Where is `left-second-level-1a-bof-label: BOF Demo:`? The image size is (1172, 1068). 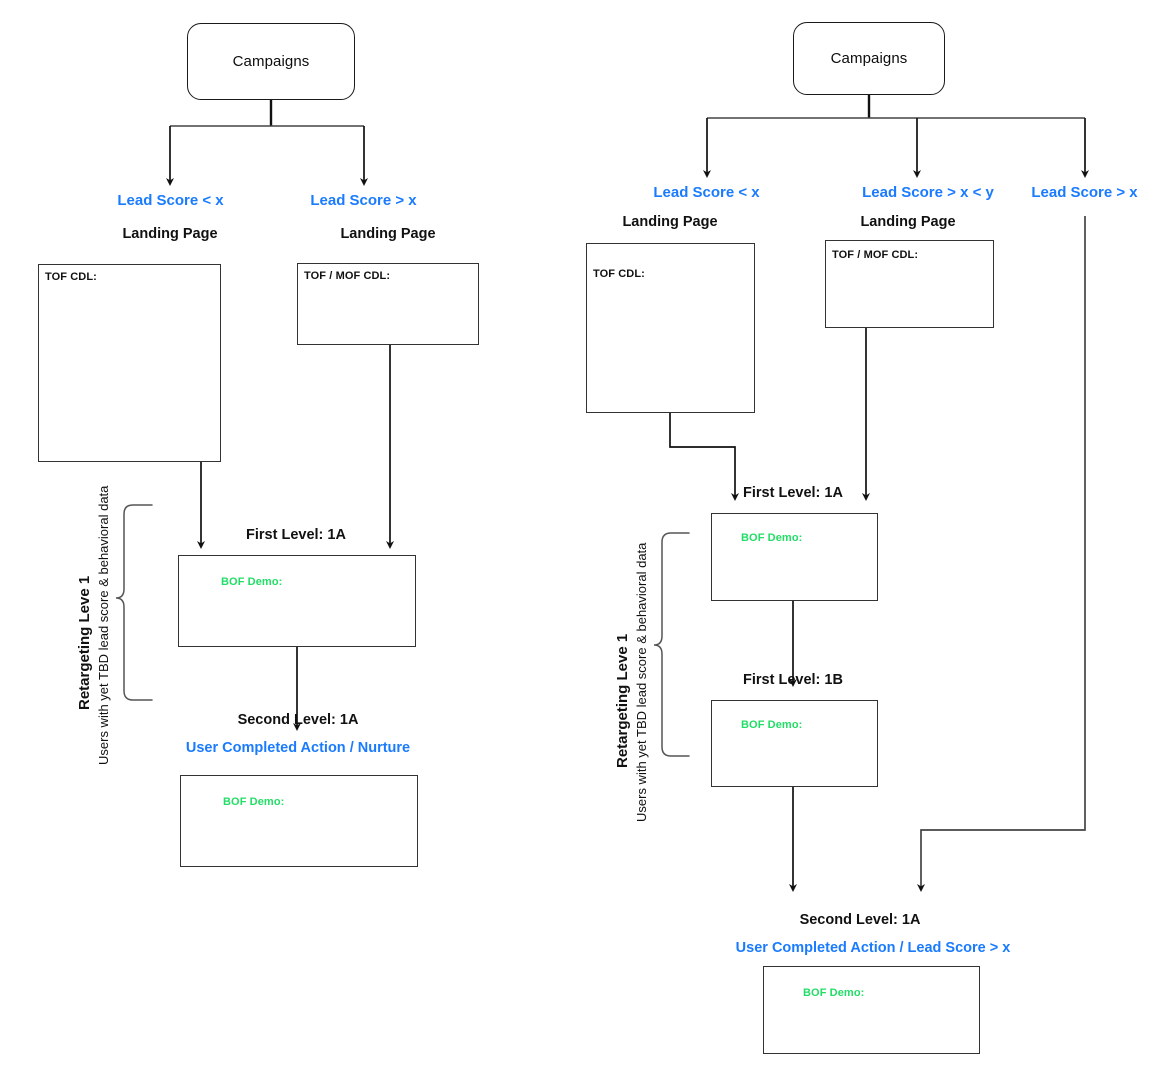
left-second-level-1a-bof-label: BOF Demo: is located at coordinates (254, 802).